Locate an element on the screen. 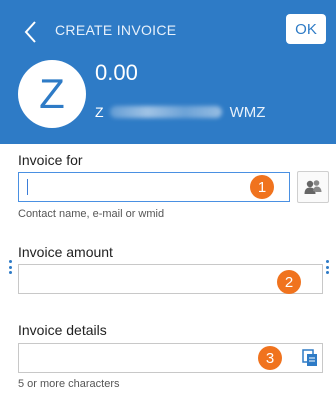 The width and height of the screenshot is (336, 403). purse-number-redacted is located at coordinates (165, 112).